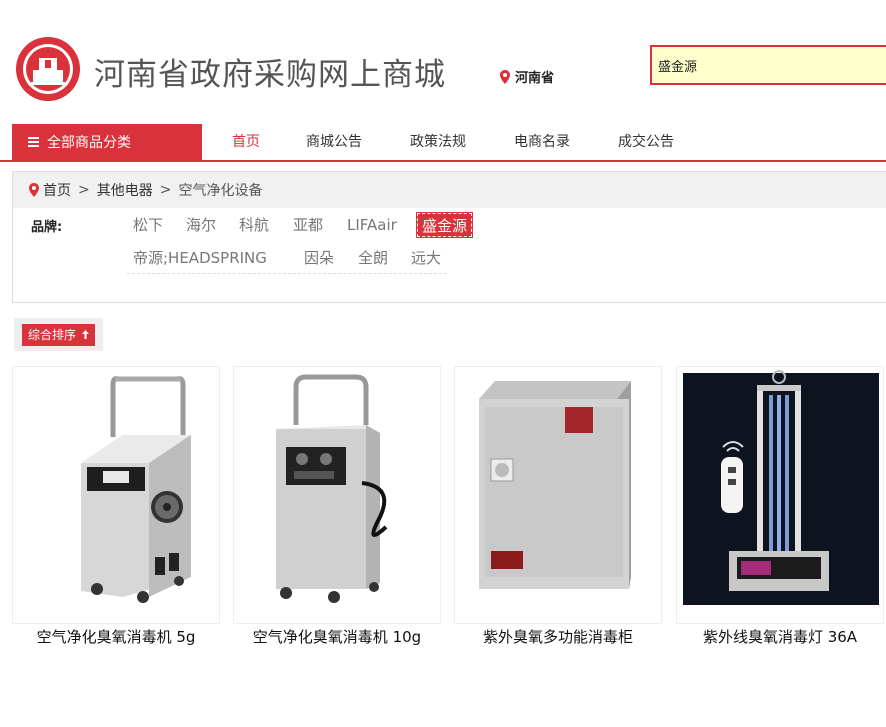 The image size is (886, 727). I want to click on breadcrumb-level1: 其他电器, so click(125, 190).